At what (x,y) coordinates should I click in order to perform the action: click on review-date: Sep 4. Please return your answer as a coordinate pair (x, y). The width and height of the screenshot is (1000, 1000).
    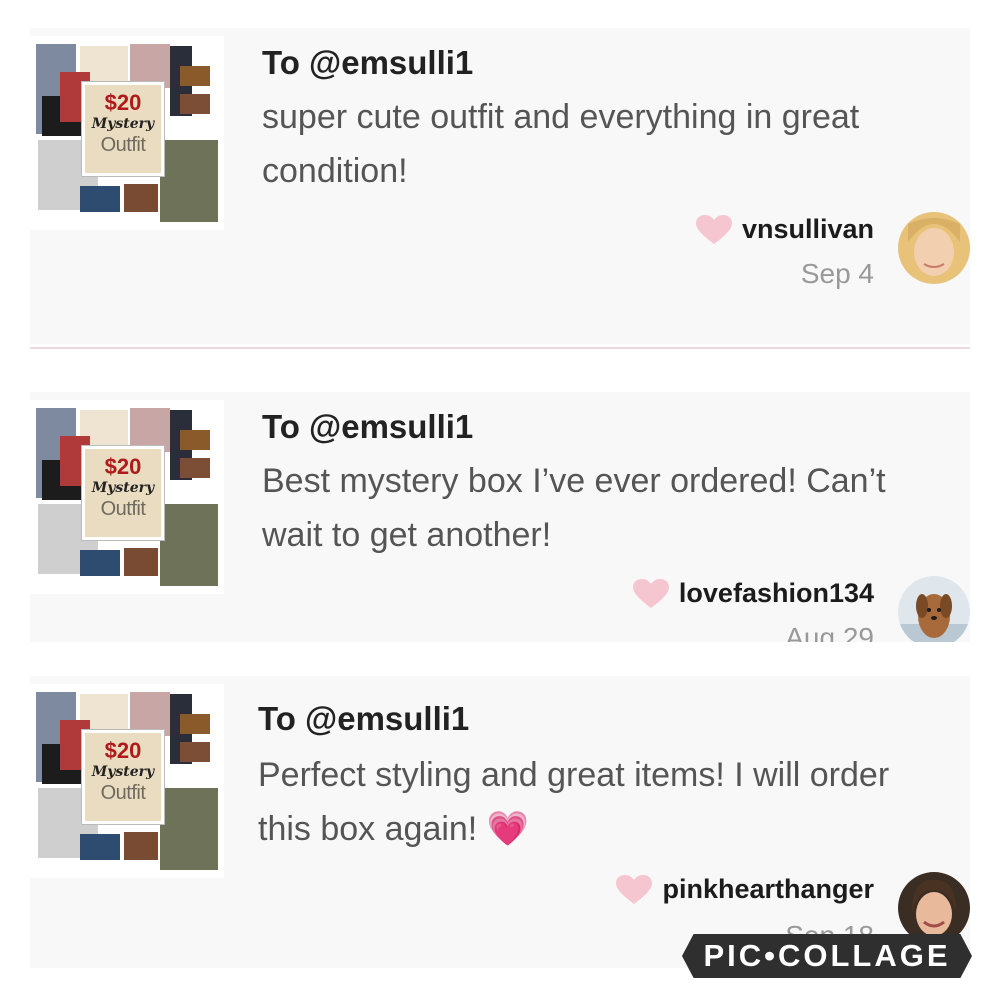
    Looking at the image, I should click on (837, 273).